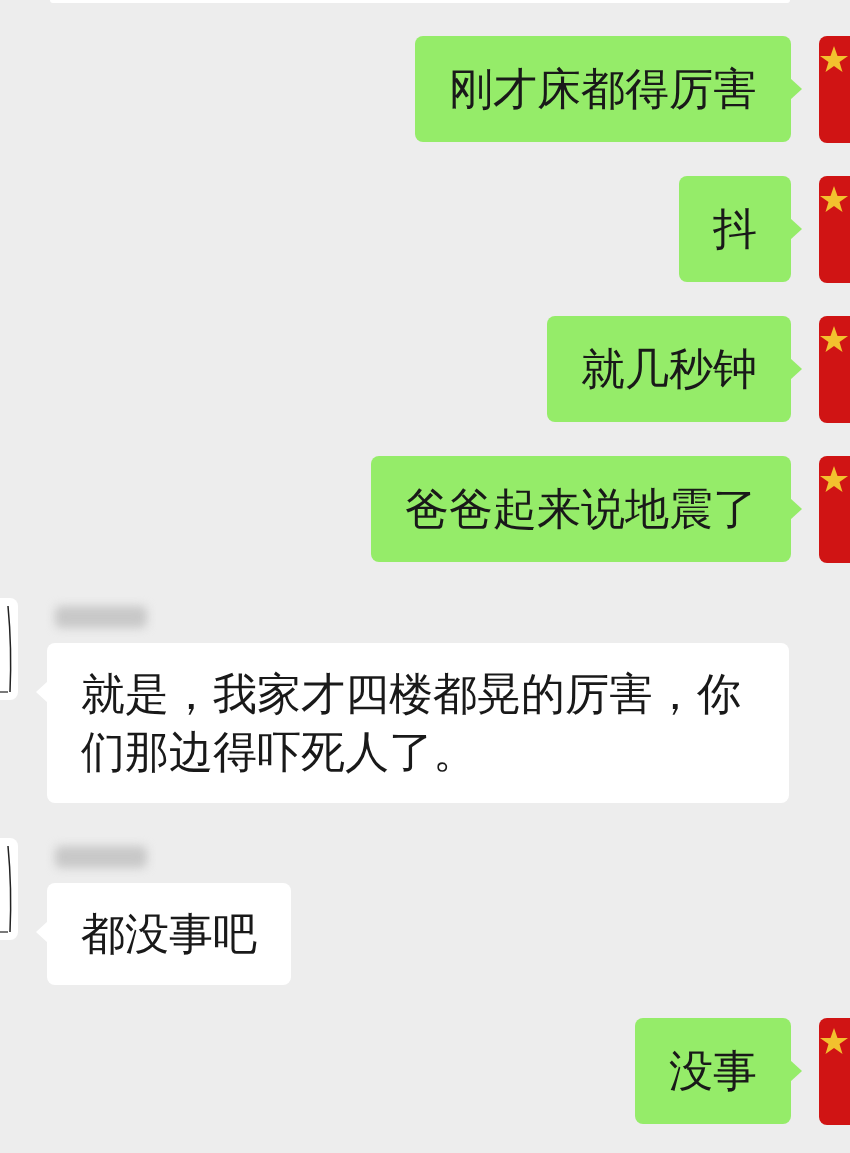  Describe the element at coordinates (669, 369) in the screenshot. I see `message-bubble: 就几秒钟` at that location.